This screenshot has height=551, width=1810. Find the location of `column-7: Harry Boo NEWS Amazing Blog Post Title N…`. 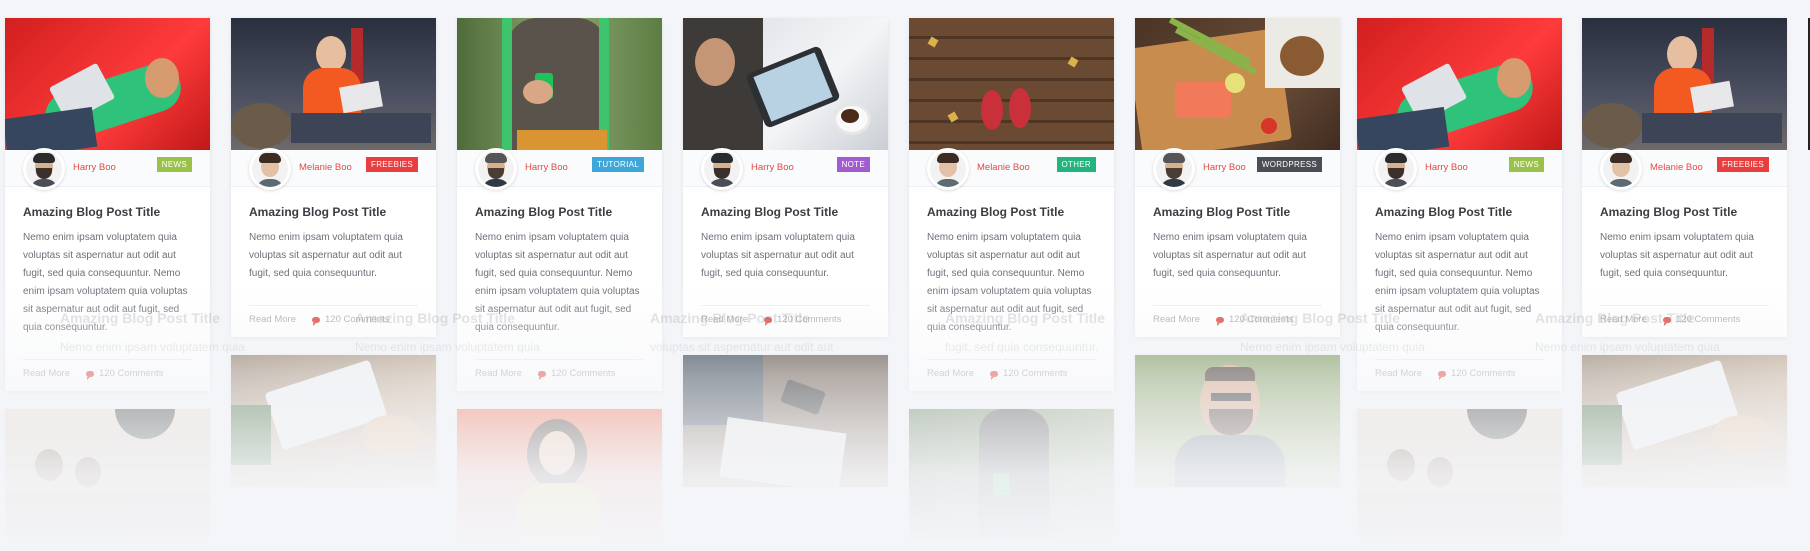

column-7: Harry Boo NEWS Amazing Blog Post Title N… is located at coordinates (1459, 284).